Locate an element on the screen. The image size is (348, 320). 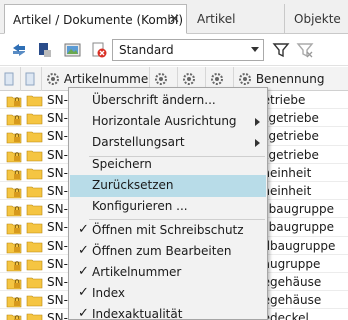
view-select-value: Standard is located at coordinates (146, 50).